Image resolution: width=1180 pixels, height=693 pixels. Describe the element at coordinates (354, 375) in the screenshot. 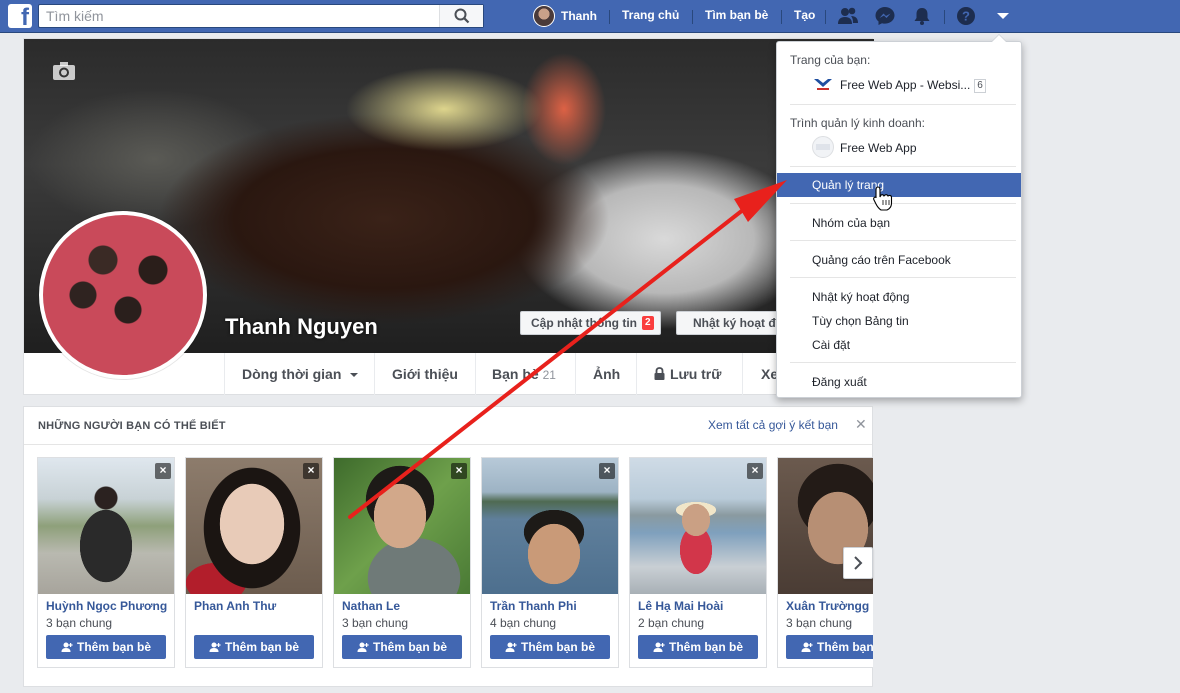

I see `caret-down-icon` at that location.